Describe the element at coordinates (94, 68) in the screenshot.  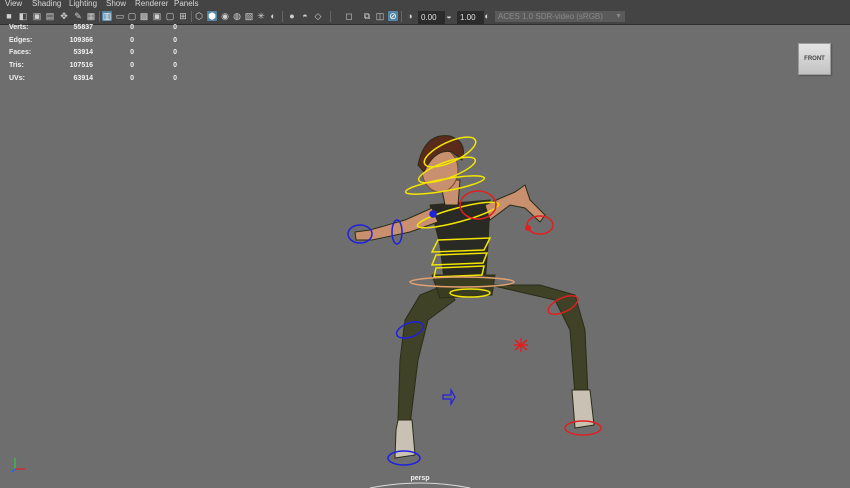
I see `hud-row-tris: Tris: 107516 0 0` at that location.